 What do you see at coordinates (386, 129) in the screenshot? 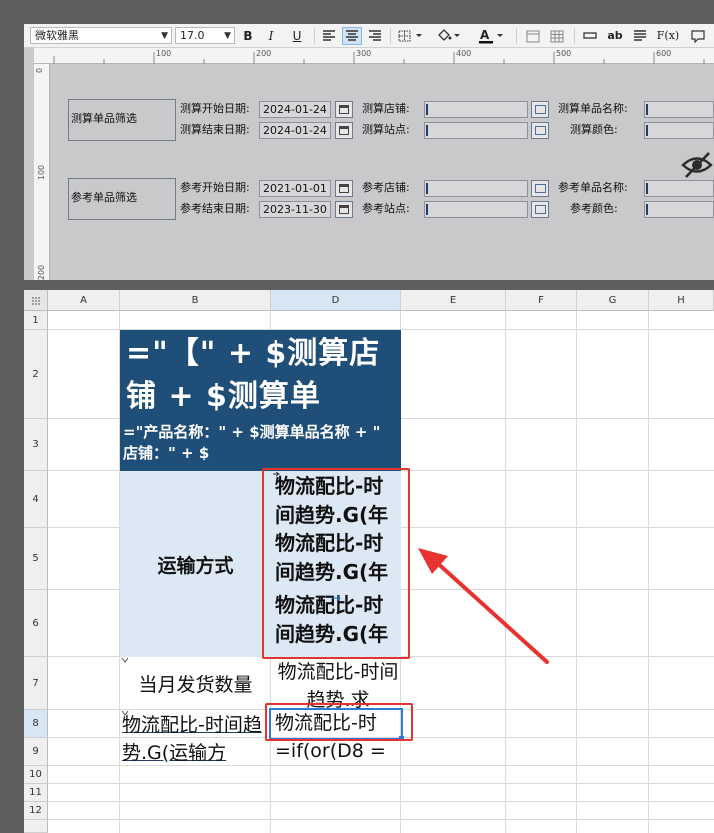
I see `measure-site-label: 测算站点:` at bounding box center [386, 129].